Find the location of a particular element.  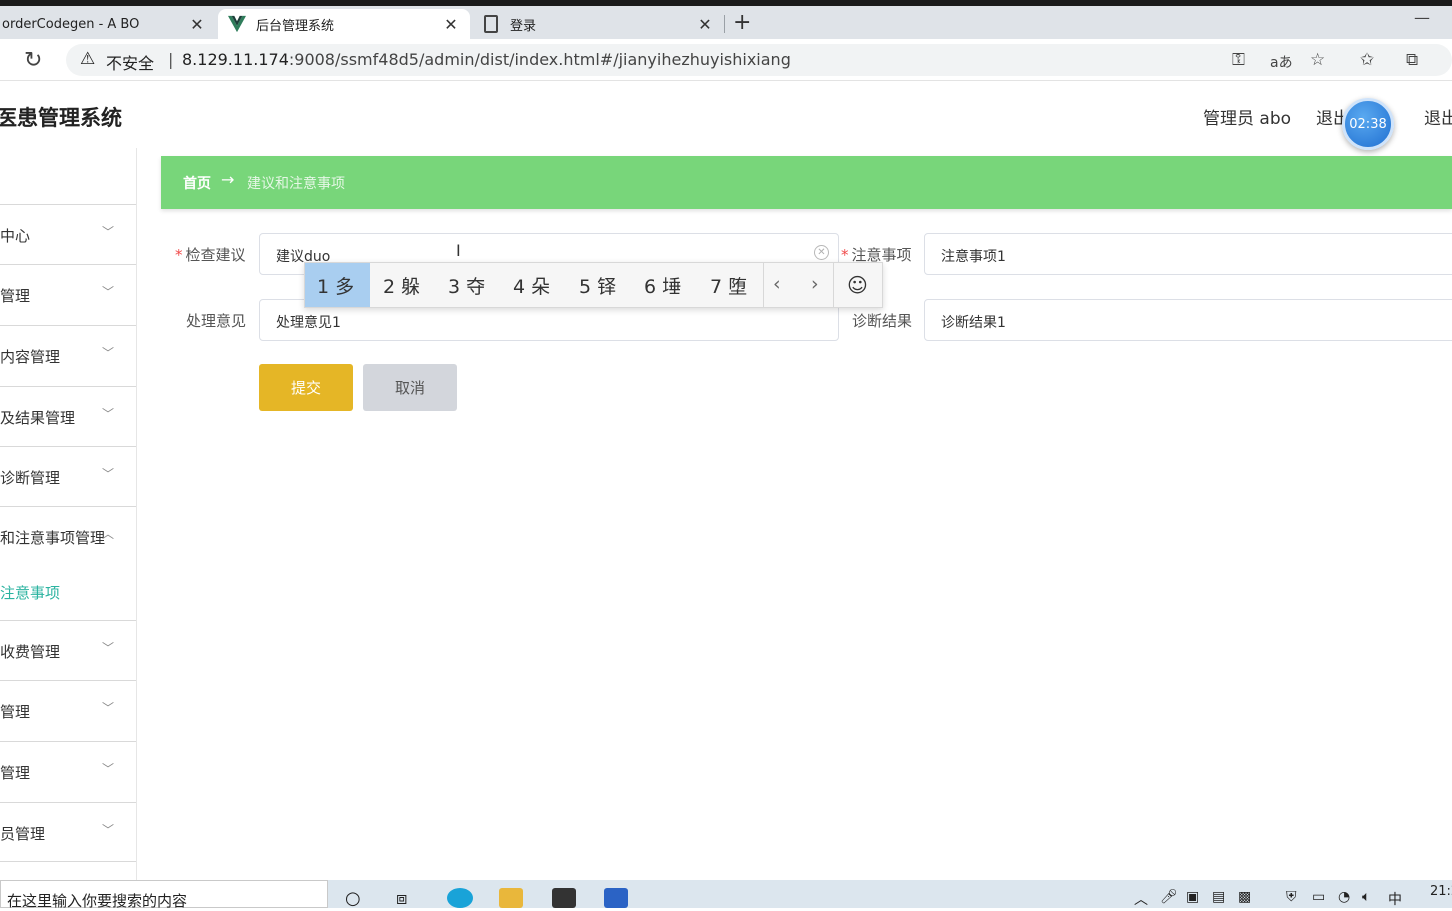

text-cursor-icon: I is located at coordinates (458, 250).